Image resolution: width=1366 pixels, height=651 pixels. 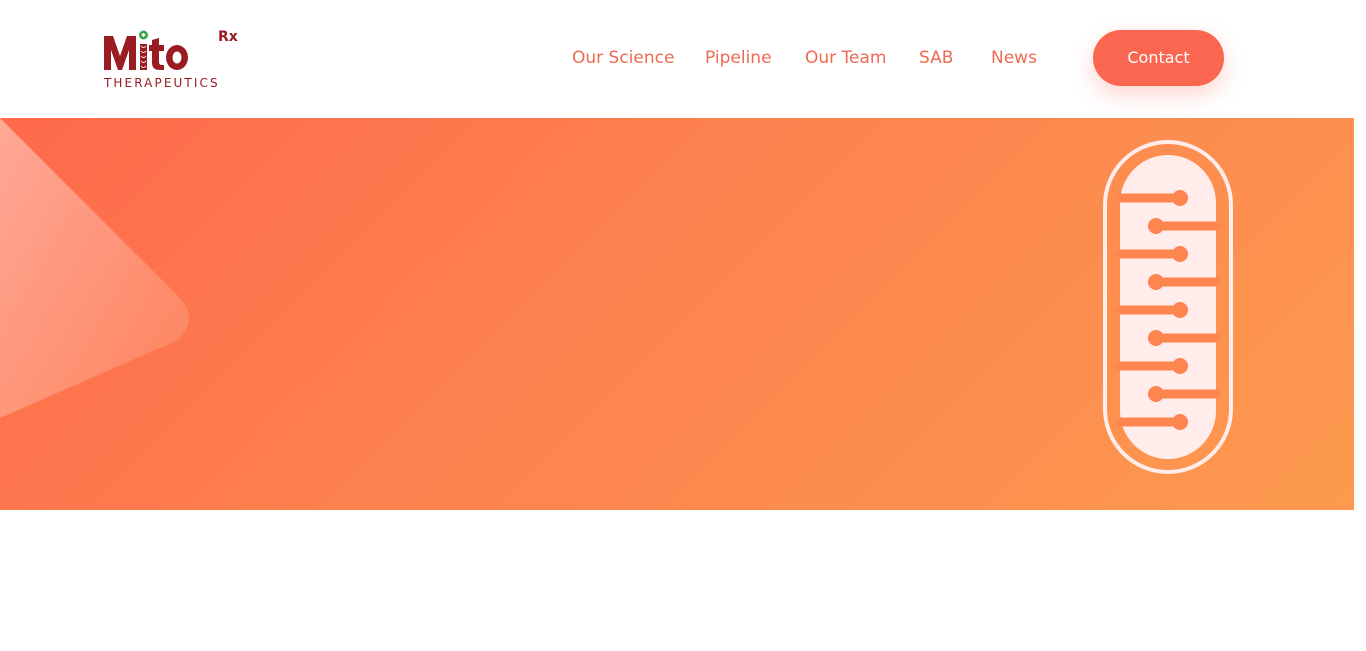 I want to click on svg-text: THERAPEUTICS, so click(x=161, y=83).